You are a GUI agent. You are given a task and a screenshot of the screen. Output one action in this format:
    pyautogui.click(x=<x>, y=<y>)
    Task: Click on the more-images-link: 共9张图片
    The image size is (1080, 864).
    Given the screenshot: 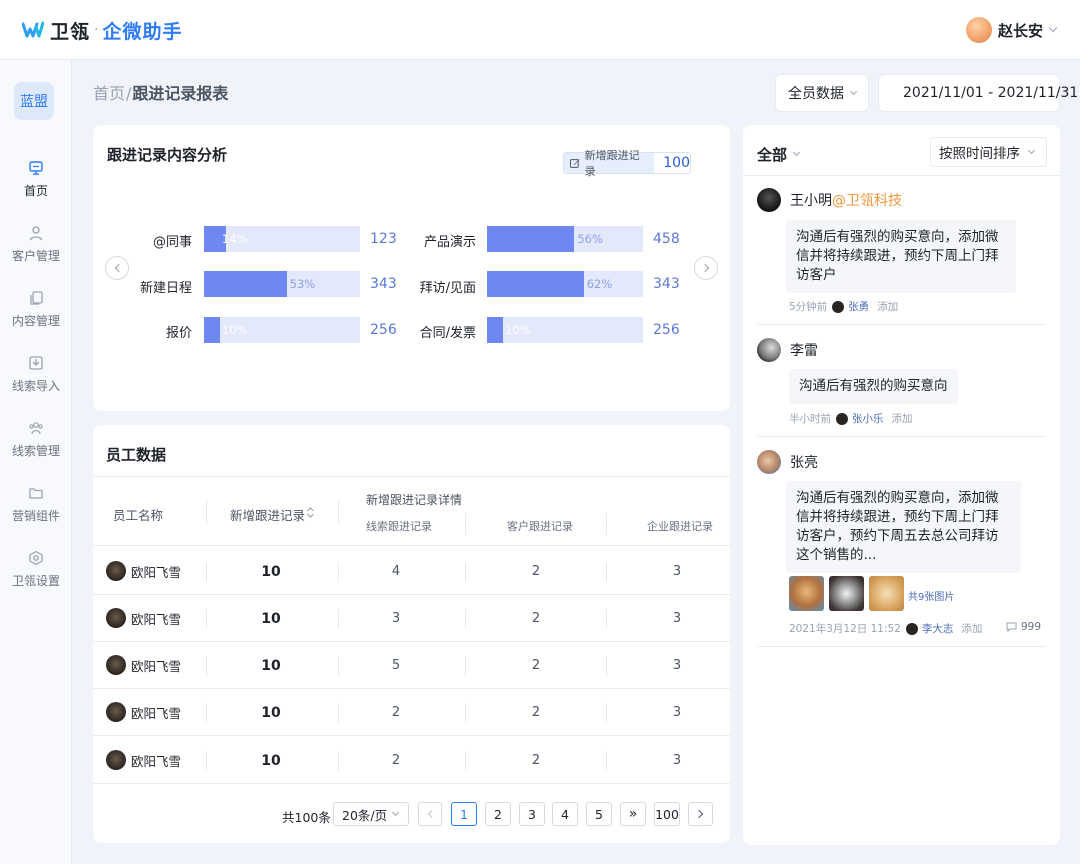 What is the action you would take?
    pyautogui.click(x=931, y=595)
    